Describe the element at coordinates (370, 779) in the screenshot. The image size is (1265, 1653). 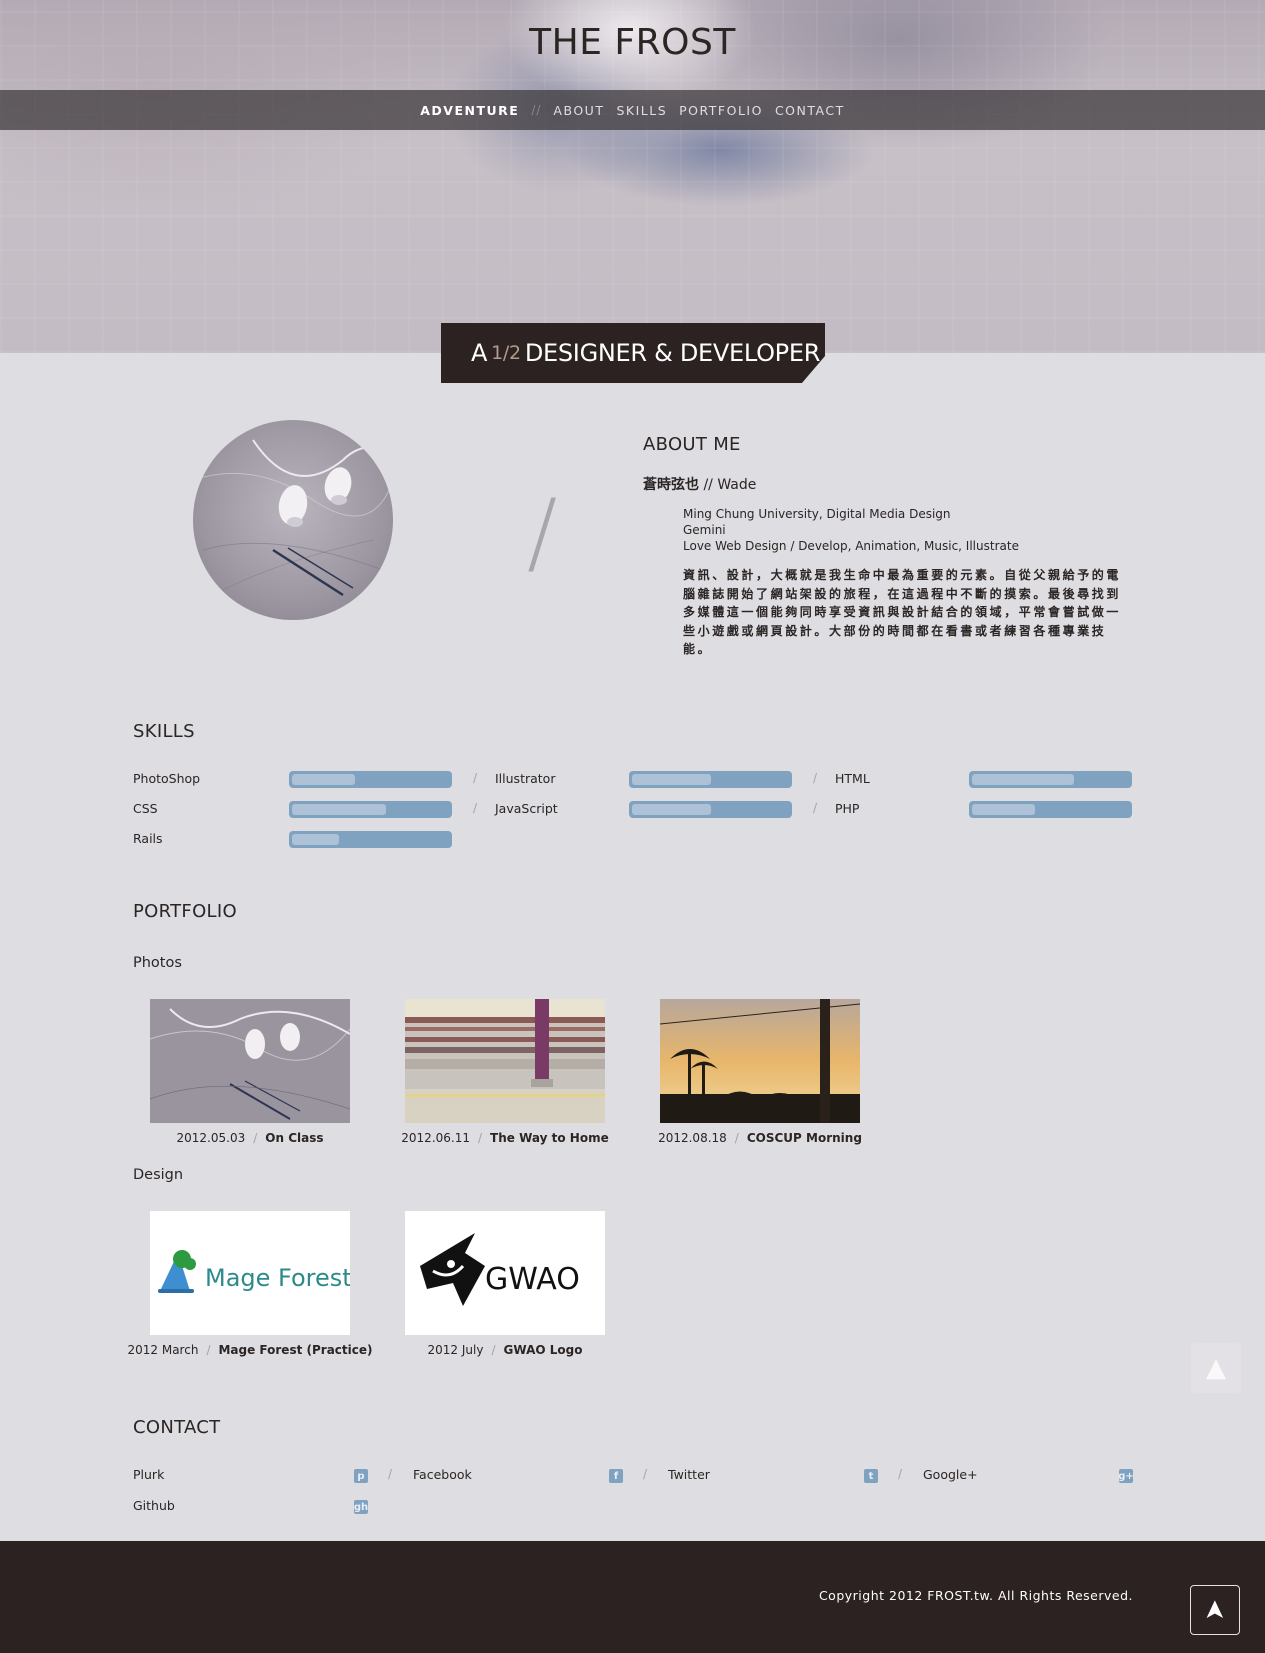
I see `skill-bar-photoshop` at that location.